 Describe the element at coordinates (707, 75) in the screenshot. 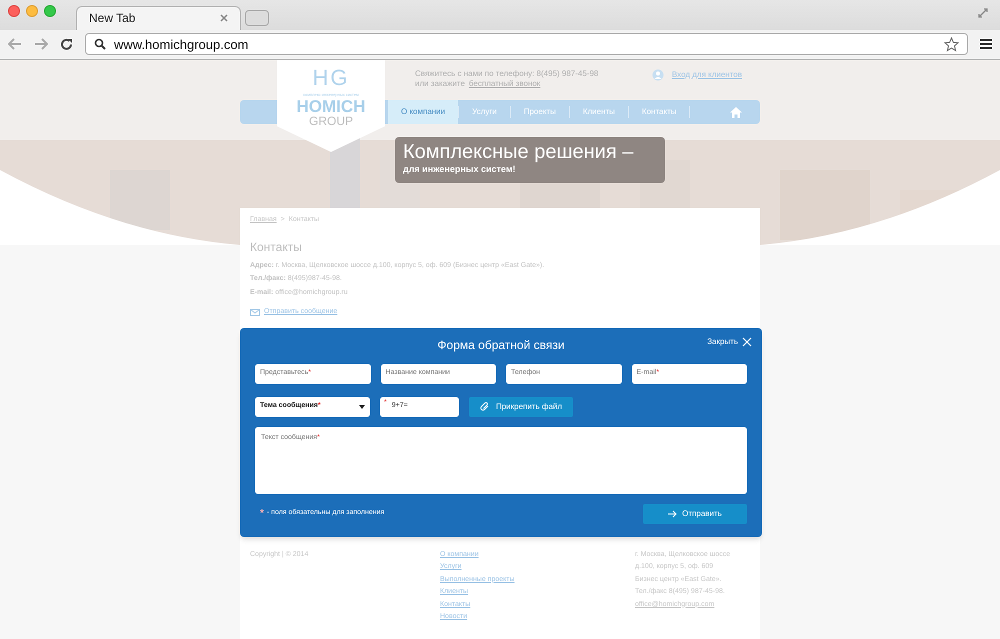

I see `client-login-link: Вход для клиентов` at that location.